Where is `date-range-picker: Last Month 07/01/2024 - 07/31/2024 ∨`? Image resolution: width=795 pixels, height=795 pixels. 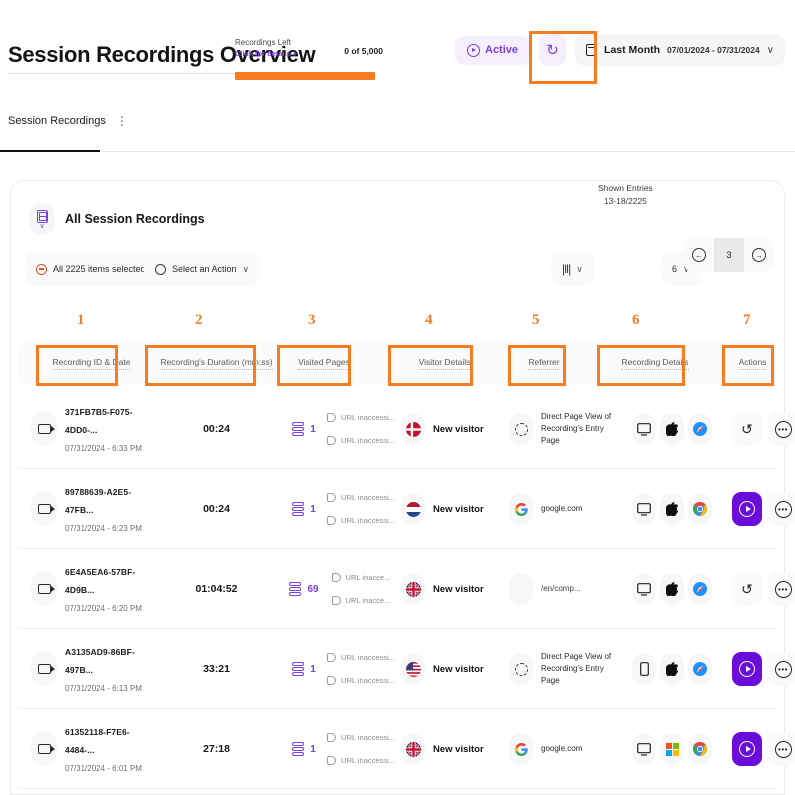 date-range-picker: Last Month 07/01/2024 - 07/31/2024 ∨ is located at coordinates (680, 50).